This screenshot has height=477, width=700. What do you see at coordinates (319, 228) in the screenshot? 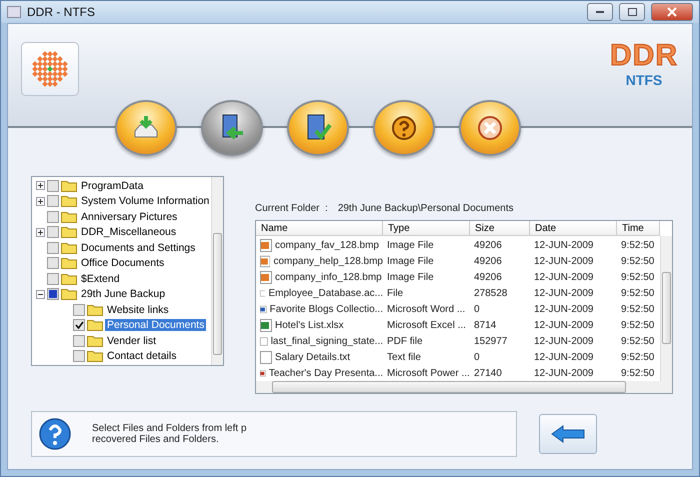
I see `column-header: Name` at bounding box center [319, 228].